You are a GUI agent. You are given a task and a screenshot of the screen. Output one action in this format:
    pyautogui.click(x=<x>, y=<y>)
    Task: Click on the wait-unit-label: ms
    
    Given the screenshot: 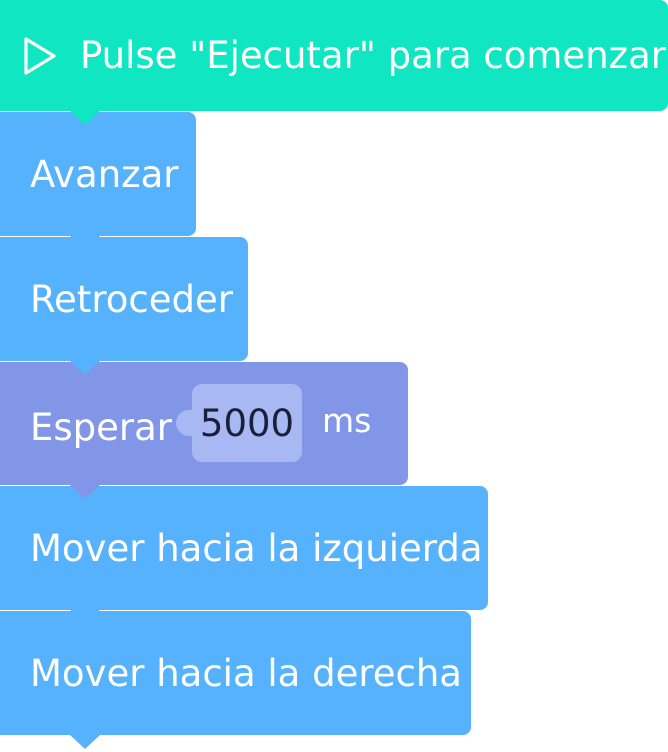 What is the action you would take?
    pyautogui.click(x=347, y=420)
    